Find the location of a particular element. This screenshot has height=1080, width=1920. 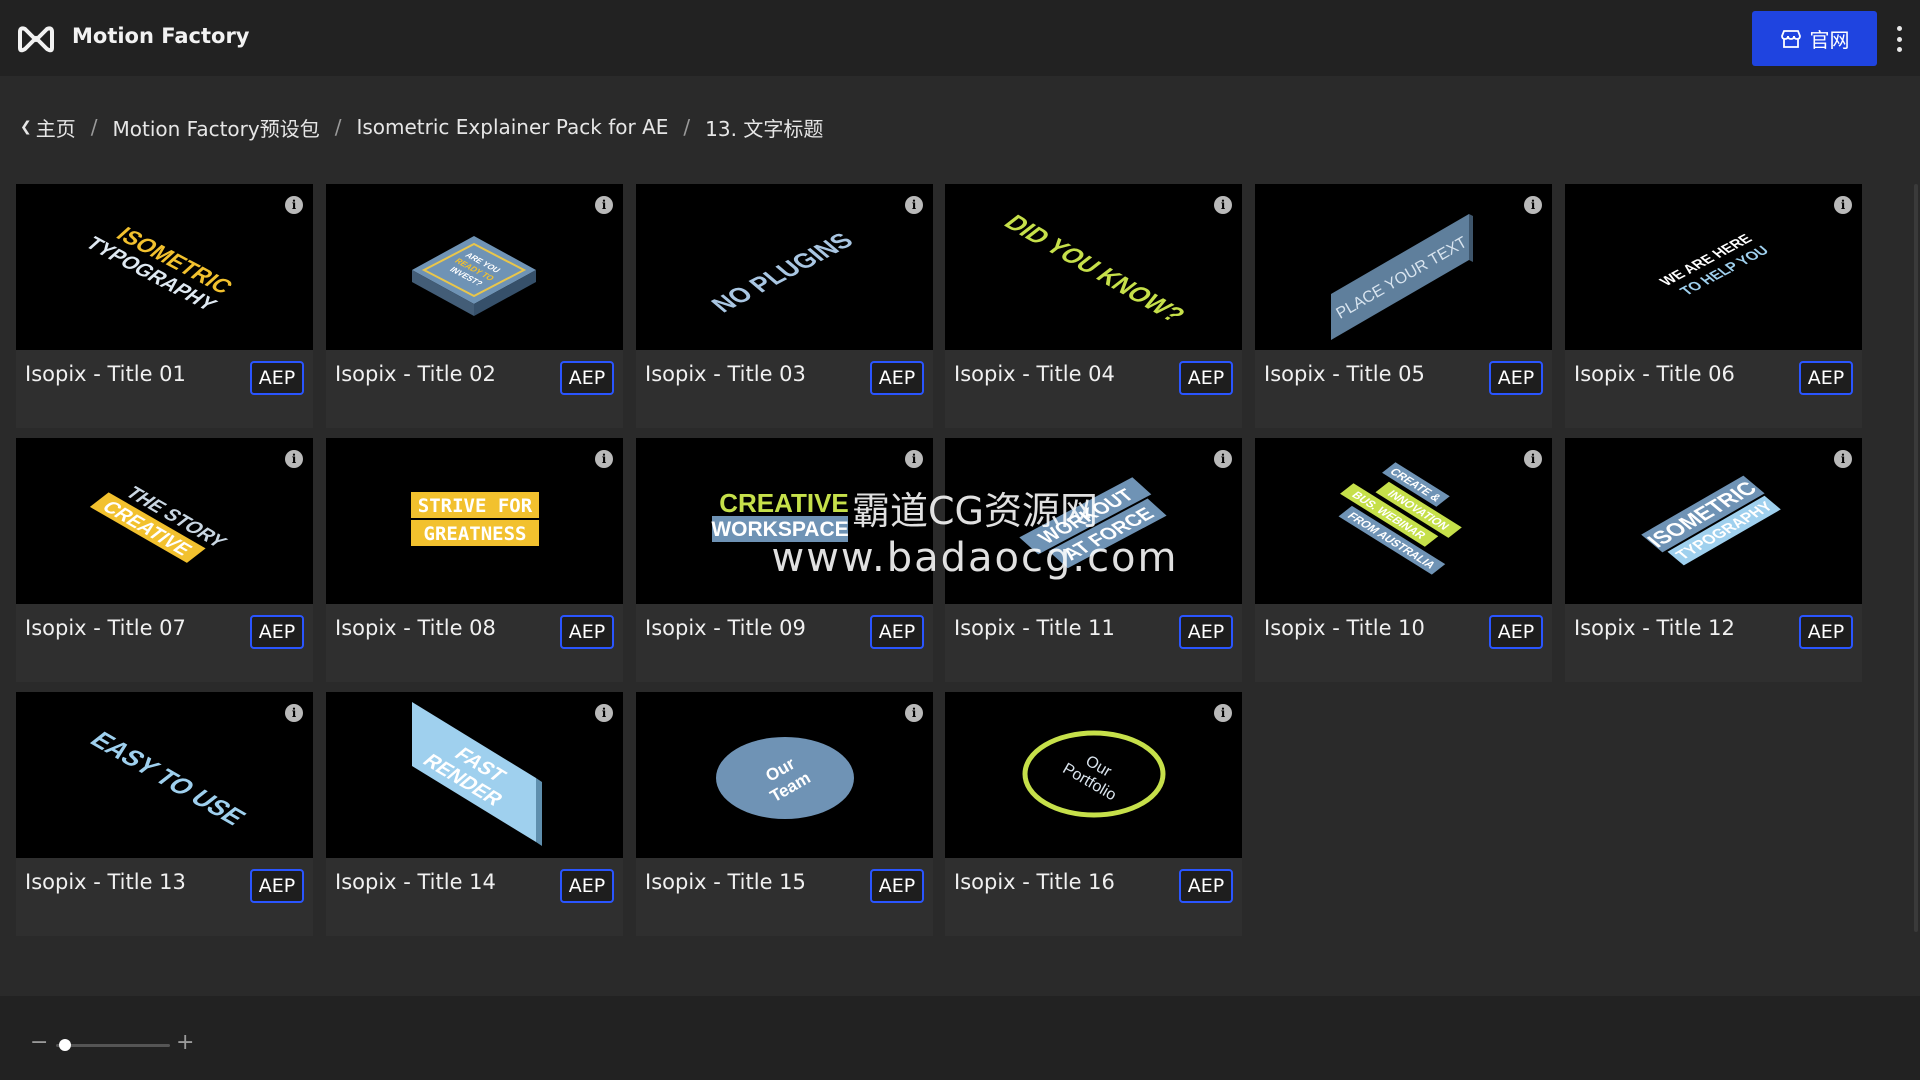

zoom-slider-handle is located at coordinates (65, 1045).